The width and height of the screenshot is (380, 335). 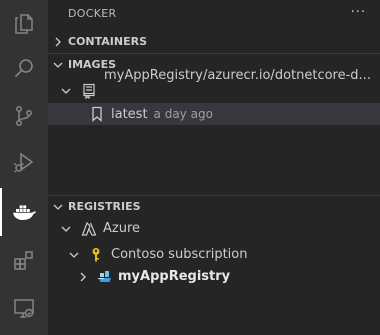 What do you see at coordinates (214, 229) in the screenshot?
I see `registry-provider-row: Azure` at bounding box center [214, 229].